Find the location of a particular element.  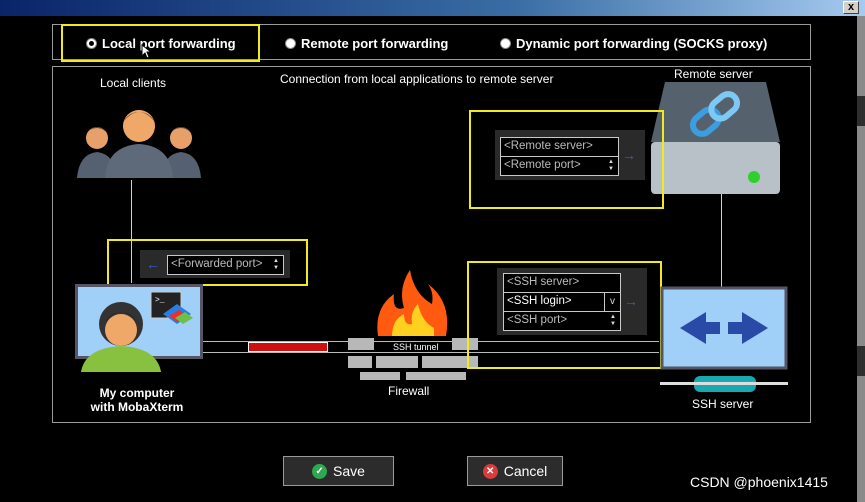

chevron-down-icon: v is located at coordinates (612, 302).